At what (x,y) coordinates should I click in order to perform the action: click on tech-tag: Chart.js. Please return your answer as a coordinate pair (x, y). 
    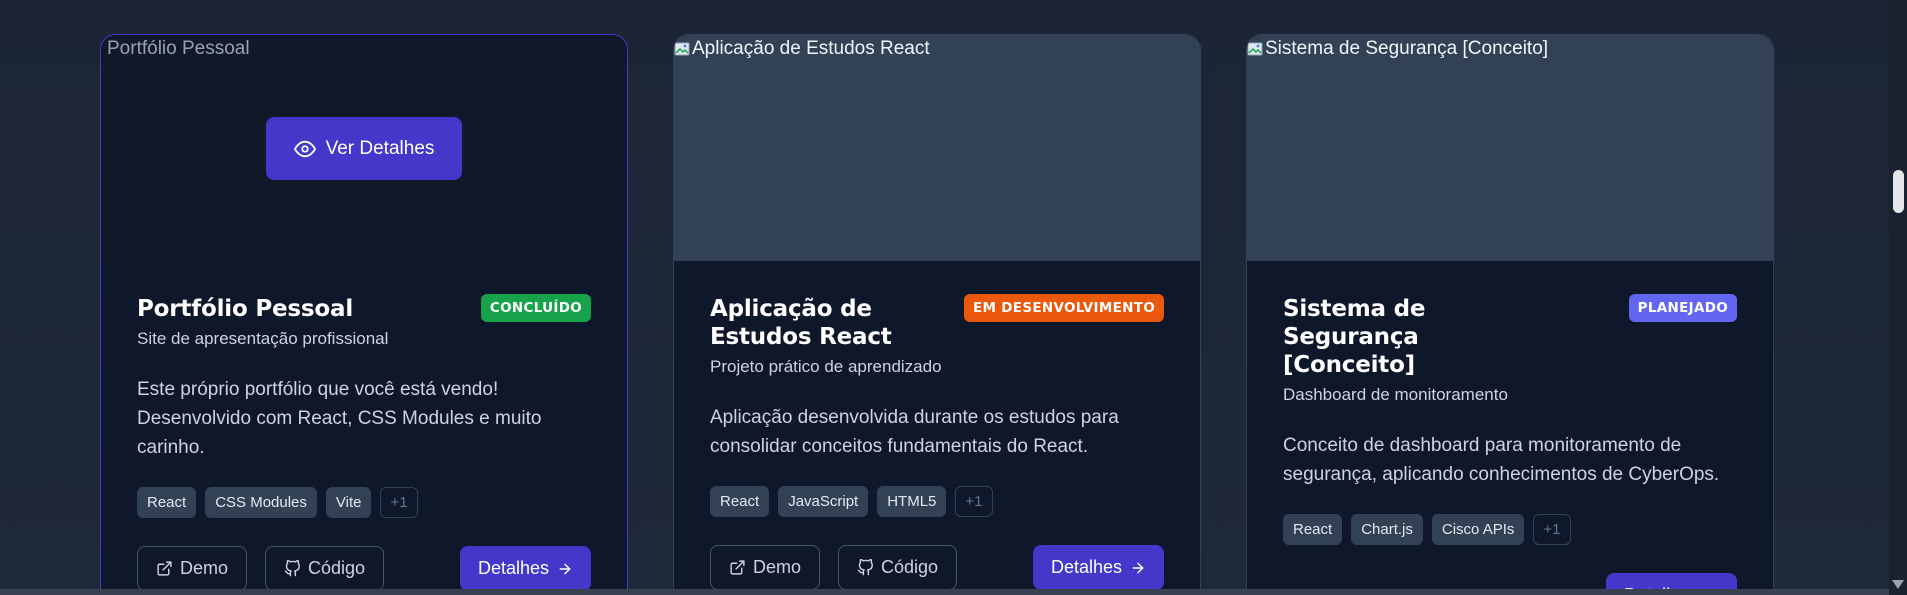
    Looking at the image, I should click on (1387, 529).